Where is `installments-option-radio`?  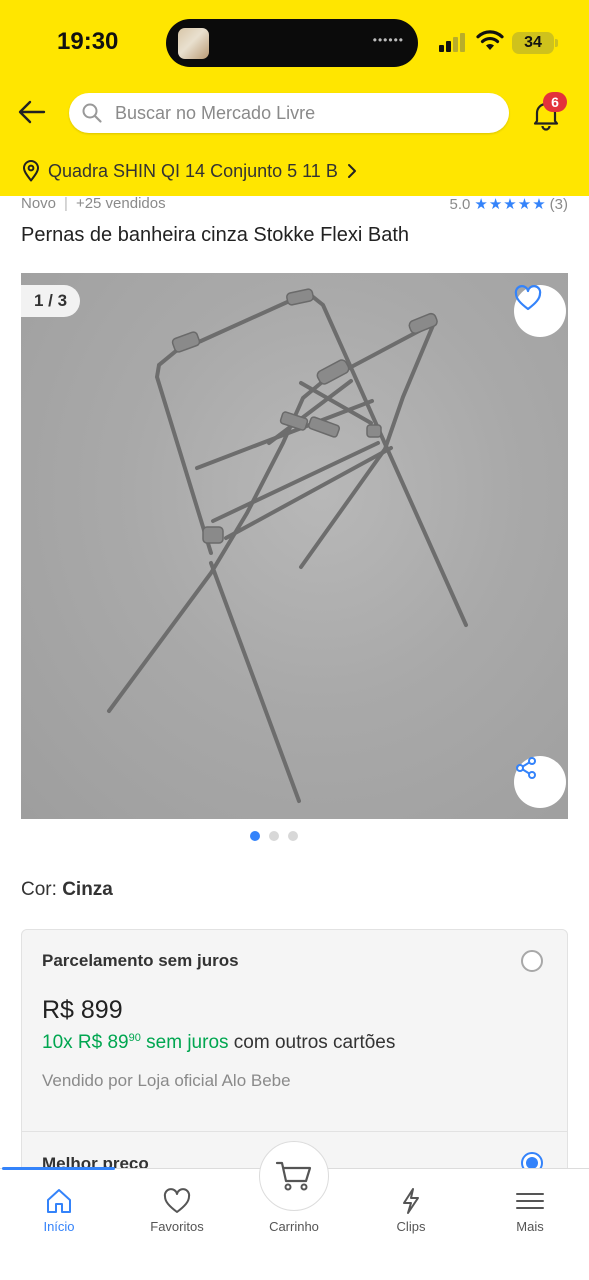 installments-option-radio is located at coordinates (532, 961).